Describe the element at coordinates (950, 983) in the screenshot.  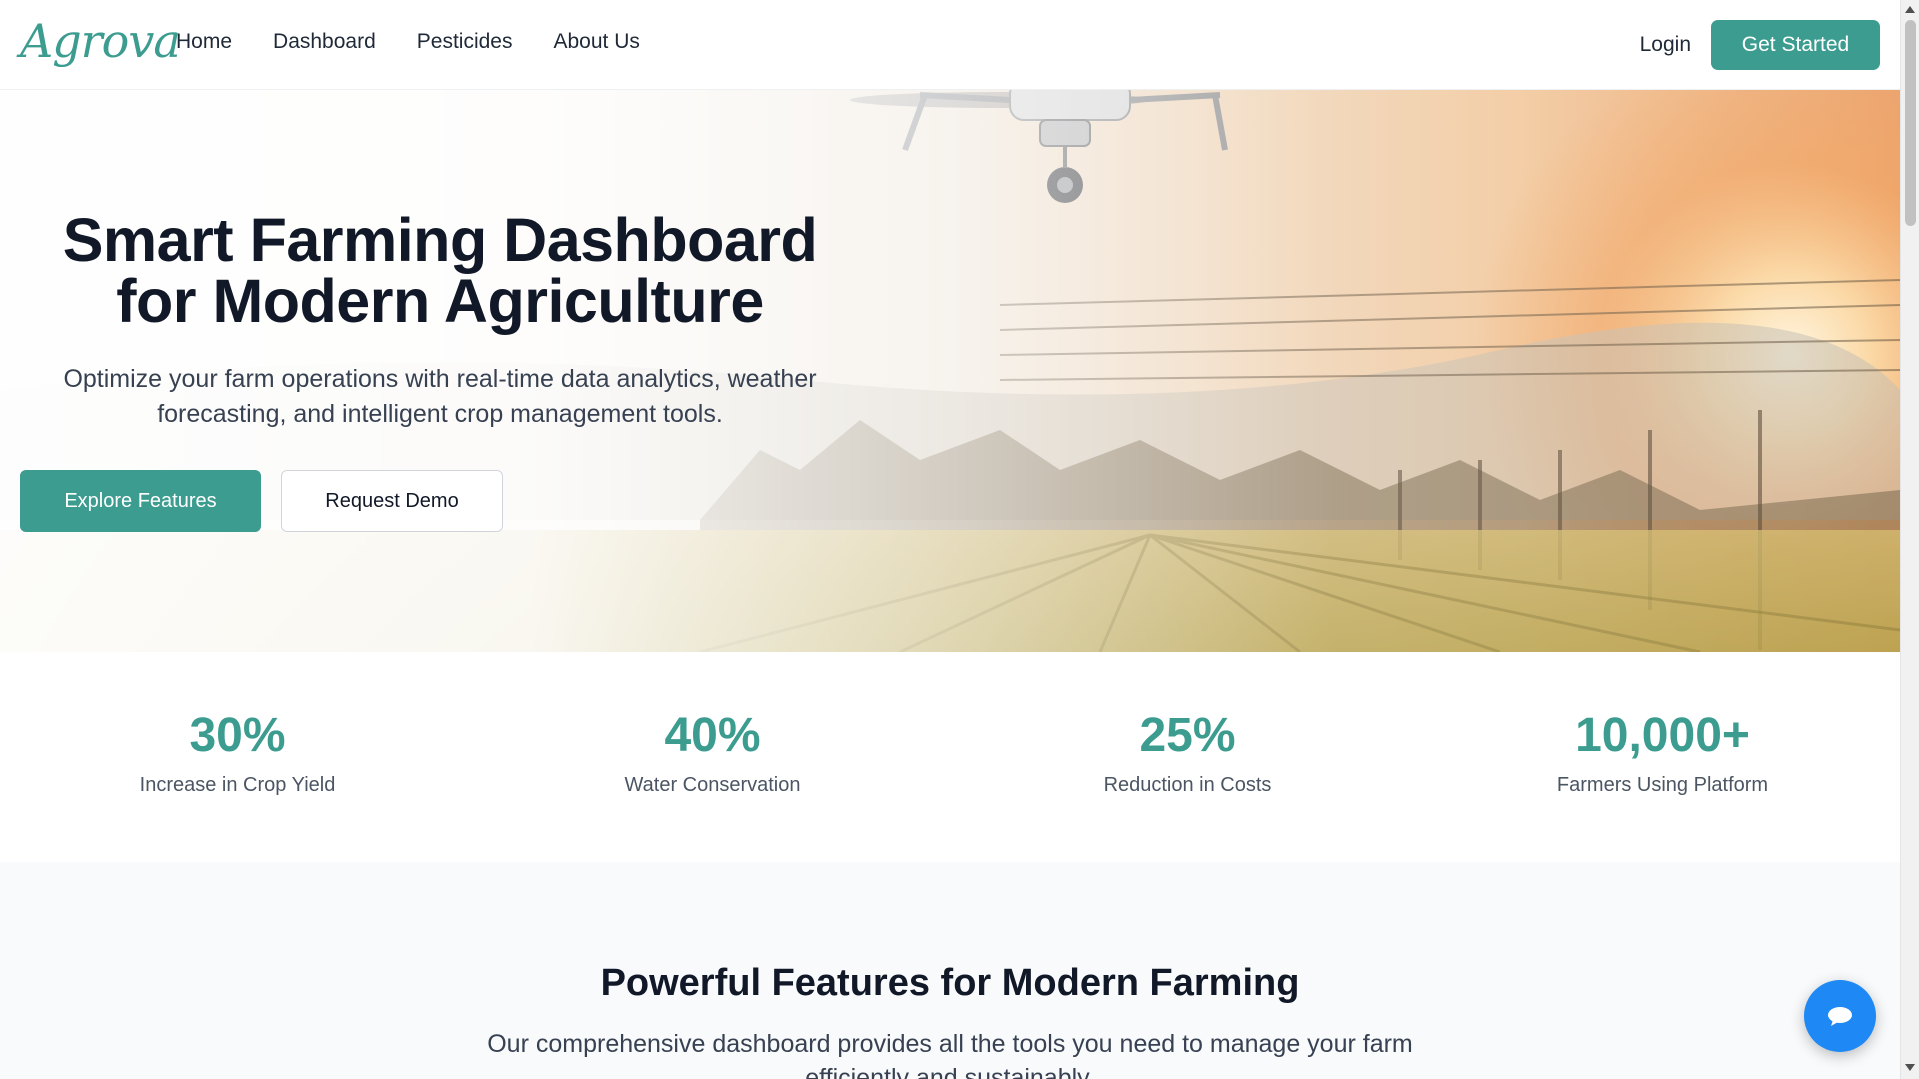
I see `features-title: Powerful Features for Modern Farming` at that location.